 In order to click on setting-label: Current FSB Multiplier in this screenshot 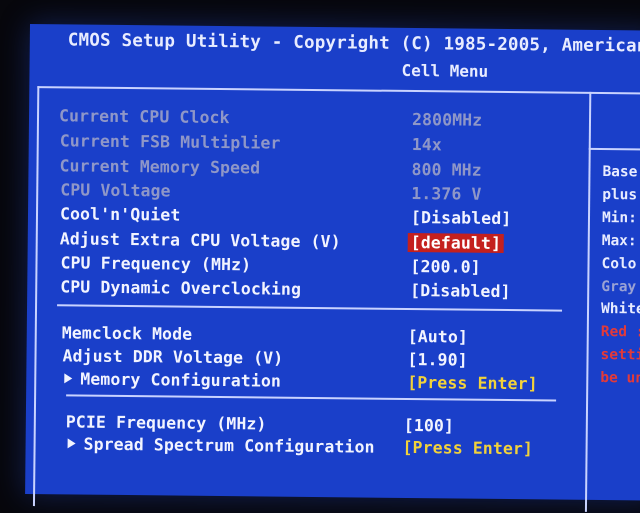, I will do `click(170, 142)`.